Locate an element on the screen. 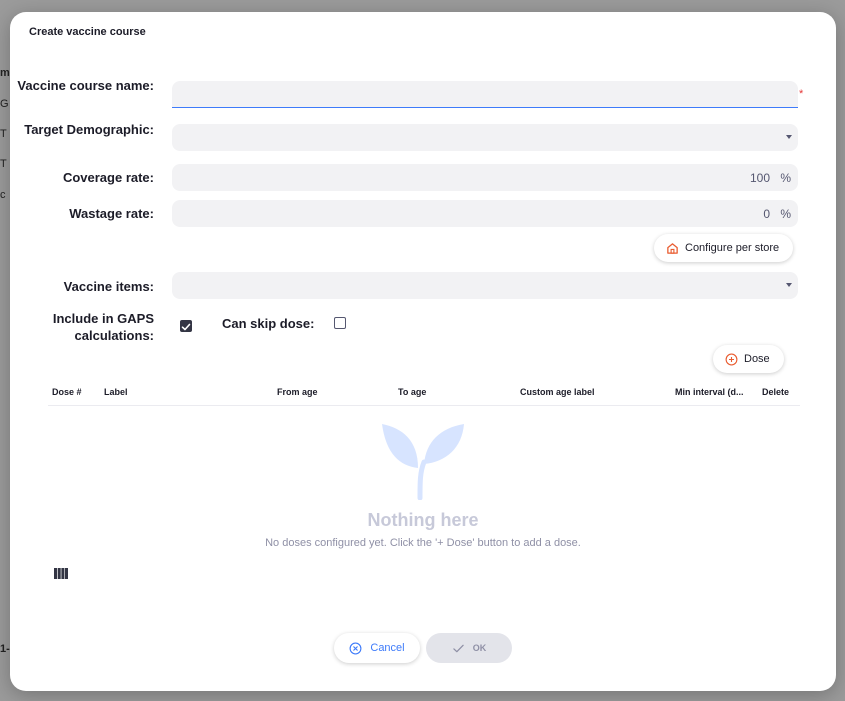 The width and height of the screenshot is (845, 701). vaccine-course-name-input is located at coordinates (485, 94).